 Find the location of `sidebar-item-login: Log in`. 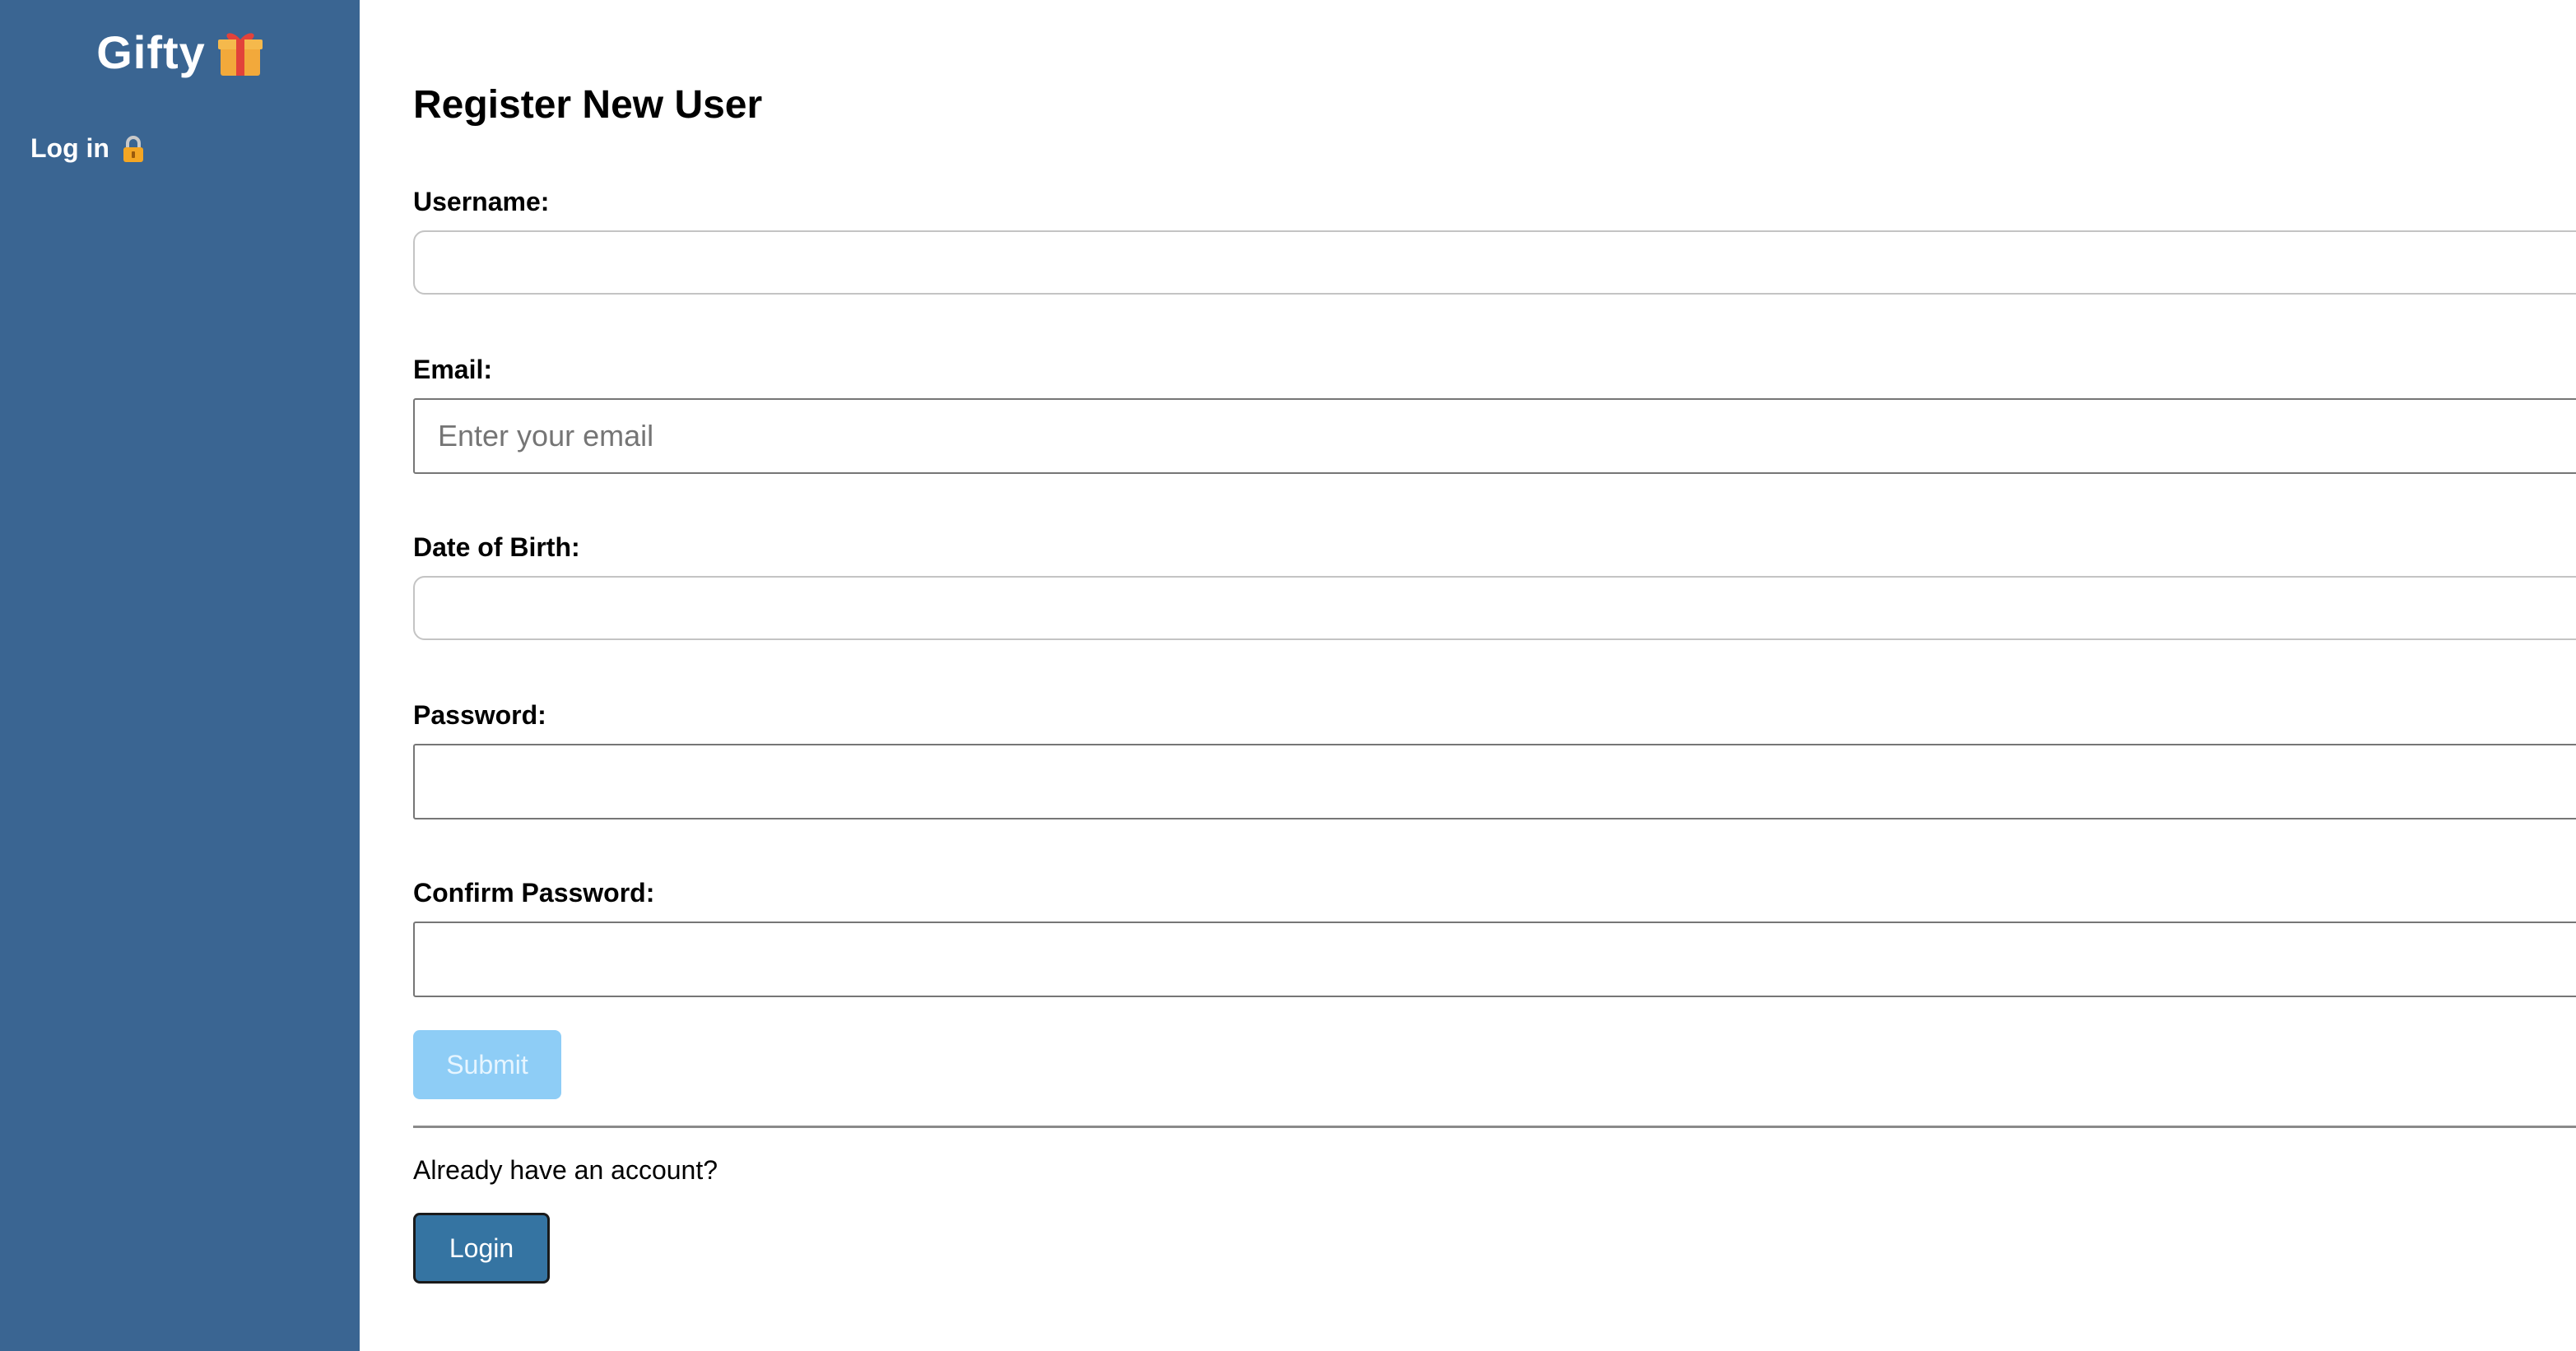

sidebar-item-login: Log in is located at coordinates (88, 148).